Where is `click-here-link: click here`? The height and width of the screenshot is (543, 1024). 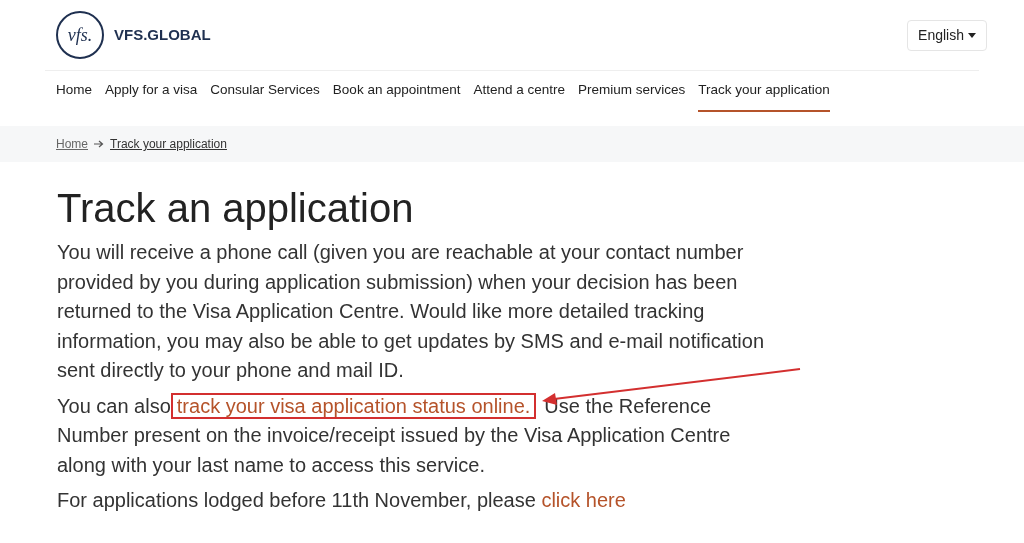 click-here-link: click here is located at coordinates (583, 500).